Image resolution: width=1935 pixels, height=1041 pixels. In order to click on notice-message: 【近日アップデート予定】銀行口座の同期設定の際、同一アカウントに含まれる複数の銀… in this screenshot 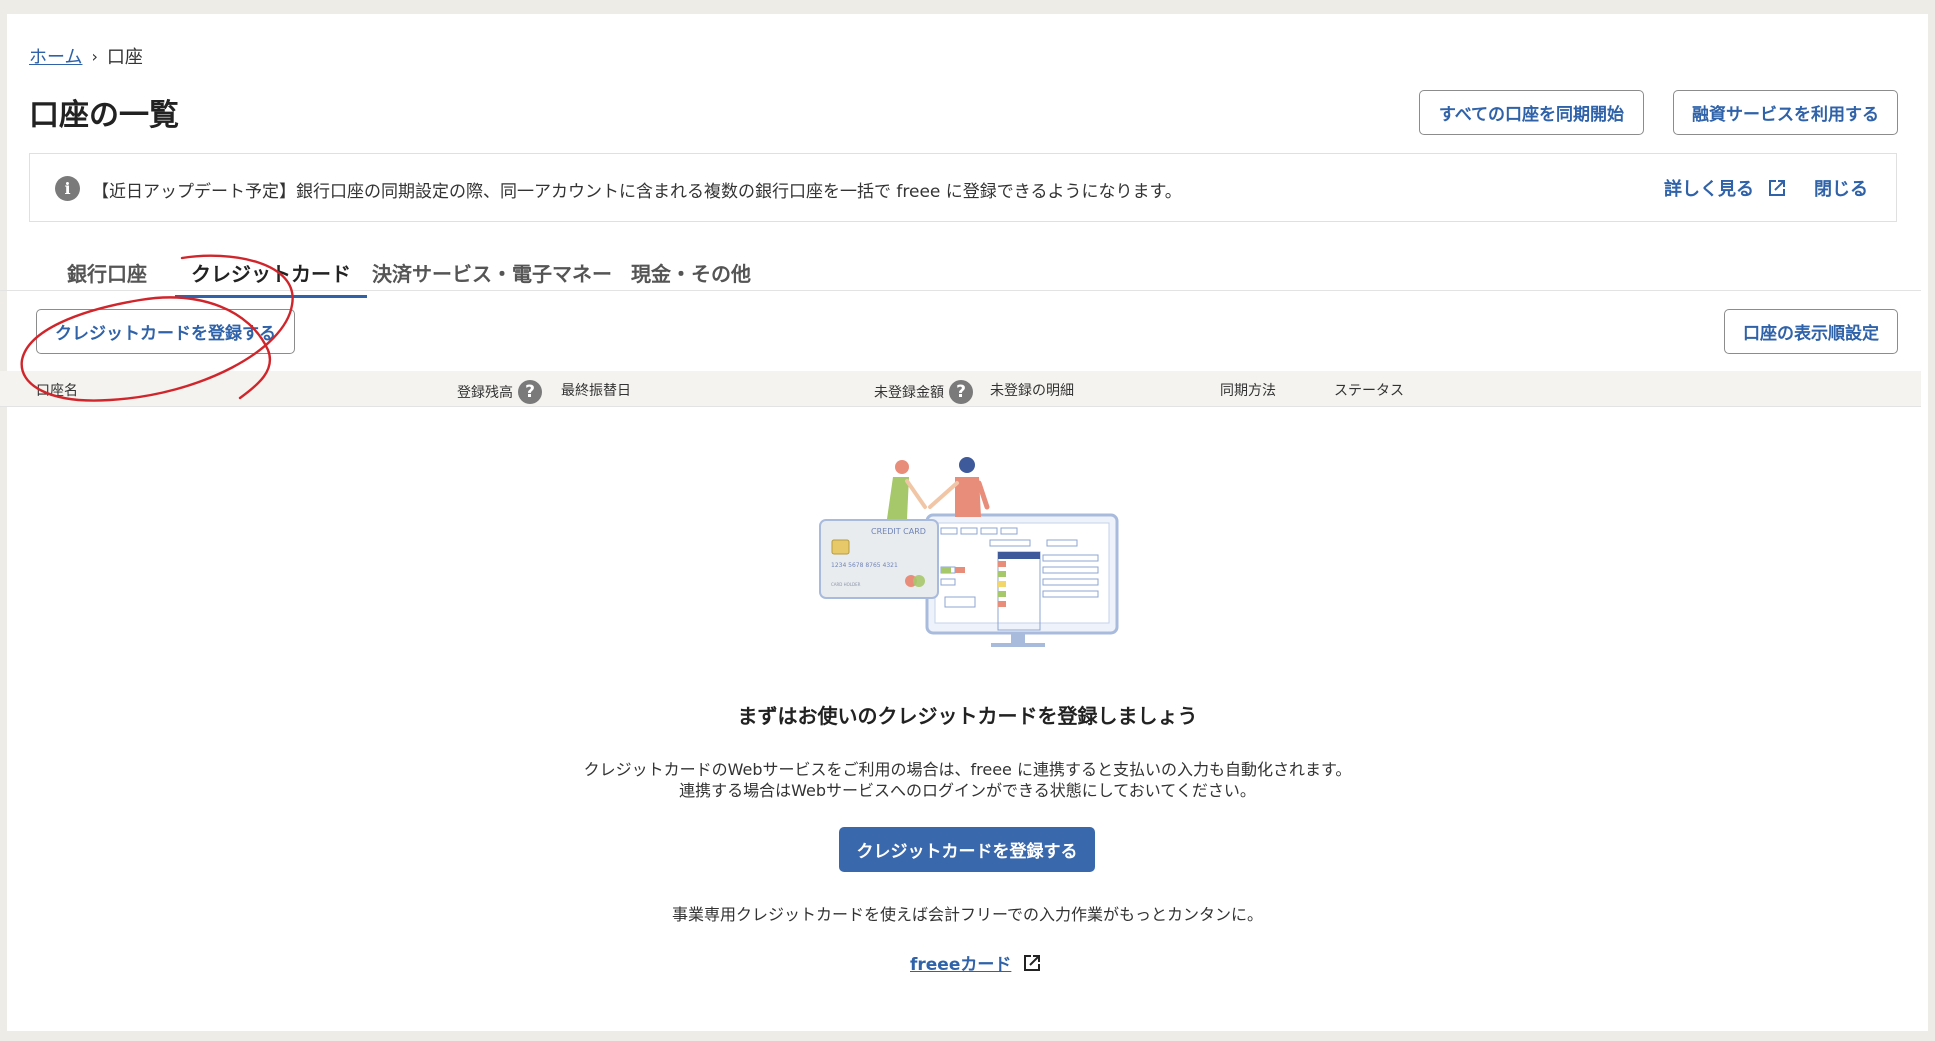, I will do `click(637, 192)`.